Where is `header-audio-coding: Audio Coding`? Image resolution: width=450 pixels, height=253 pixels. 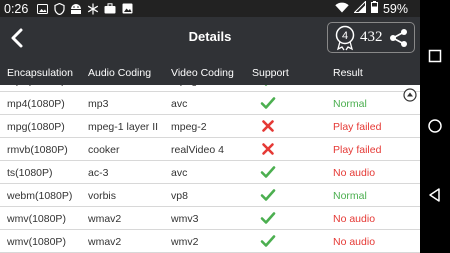 header-audio-coding: Audio Coding is located at coordinates (120, 73).